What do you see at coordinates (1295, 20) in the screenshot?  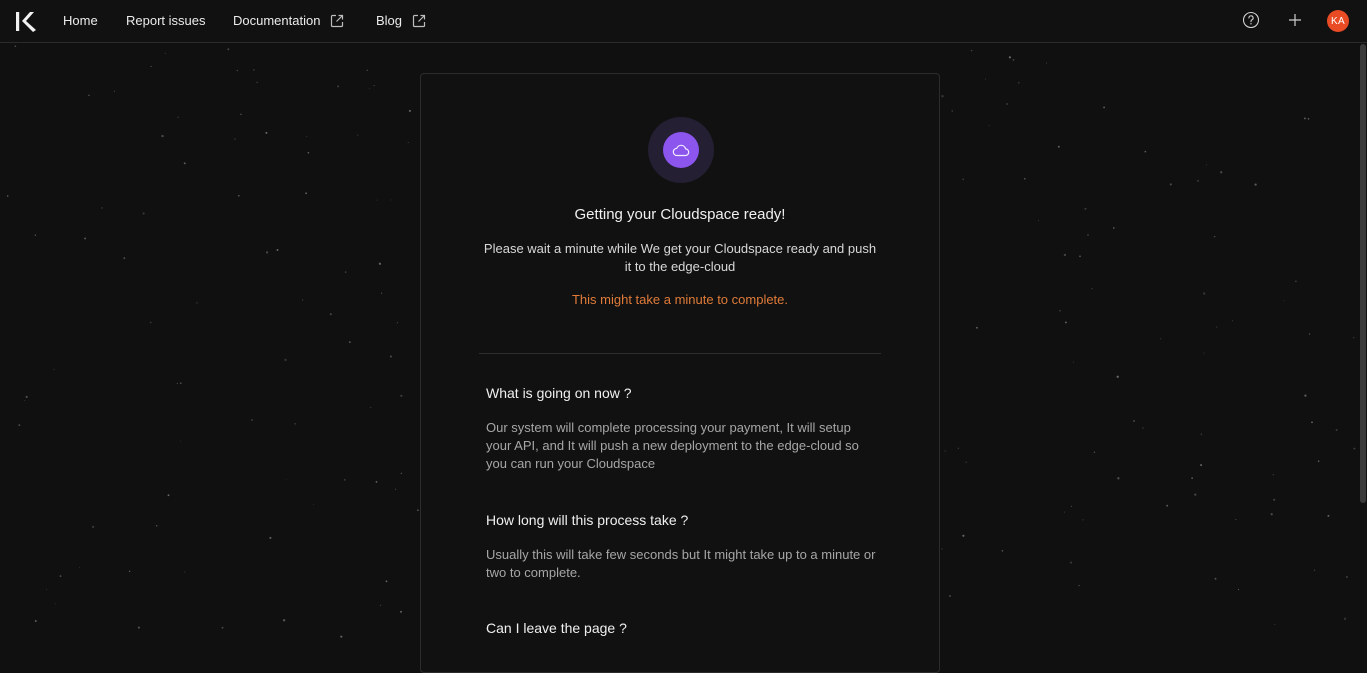 I see `plus-icon` at bounding box center [1295, 20].